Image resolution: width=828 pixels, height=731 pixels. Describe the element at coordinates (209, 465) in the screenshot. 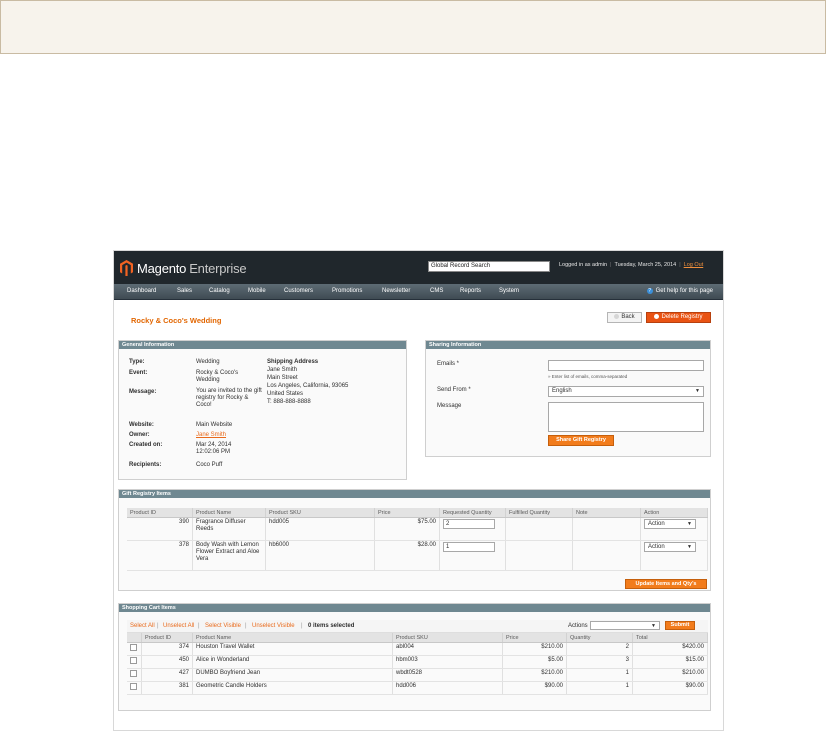

I see `recipients-value: Coco Puff` at that location.